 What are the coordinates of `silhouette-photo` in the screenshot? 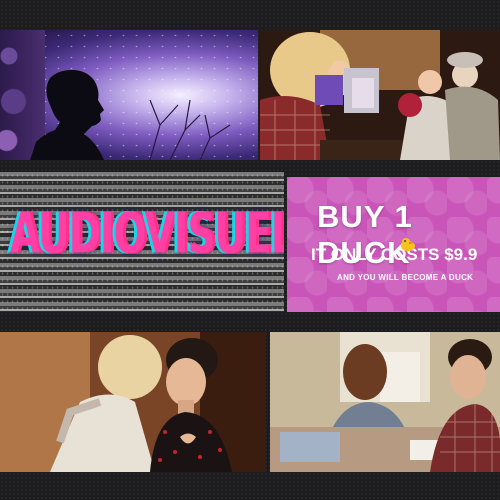 It's located at (129, 95).